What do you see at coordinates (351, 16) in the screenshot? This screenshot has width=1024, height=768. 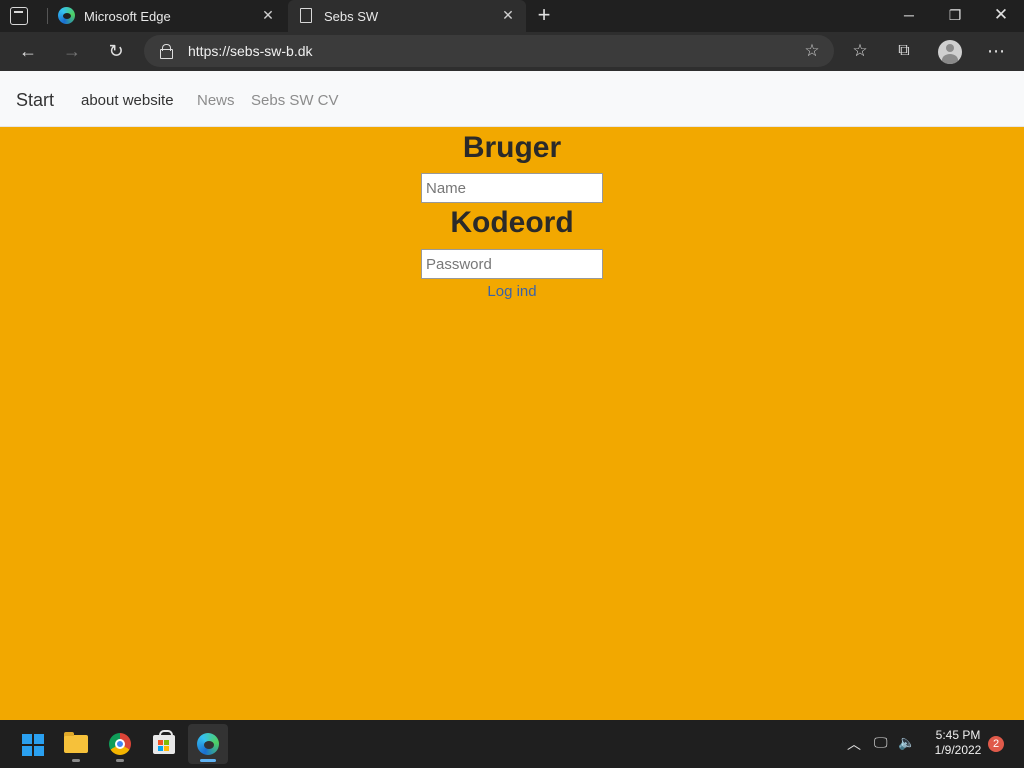 I see `tab-title: Sebs SW` at bounding box center [351, 16].